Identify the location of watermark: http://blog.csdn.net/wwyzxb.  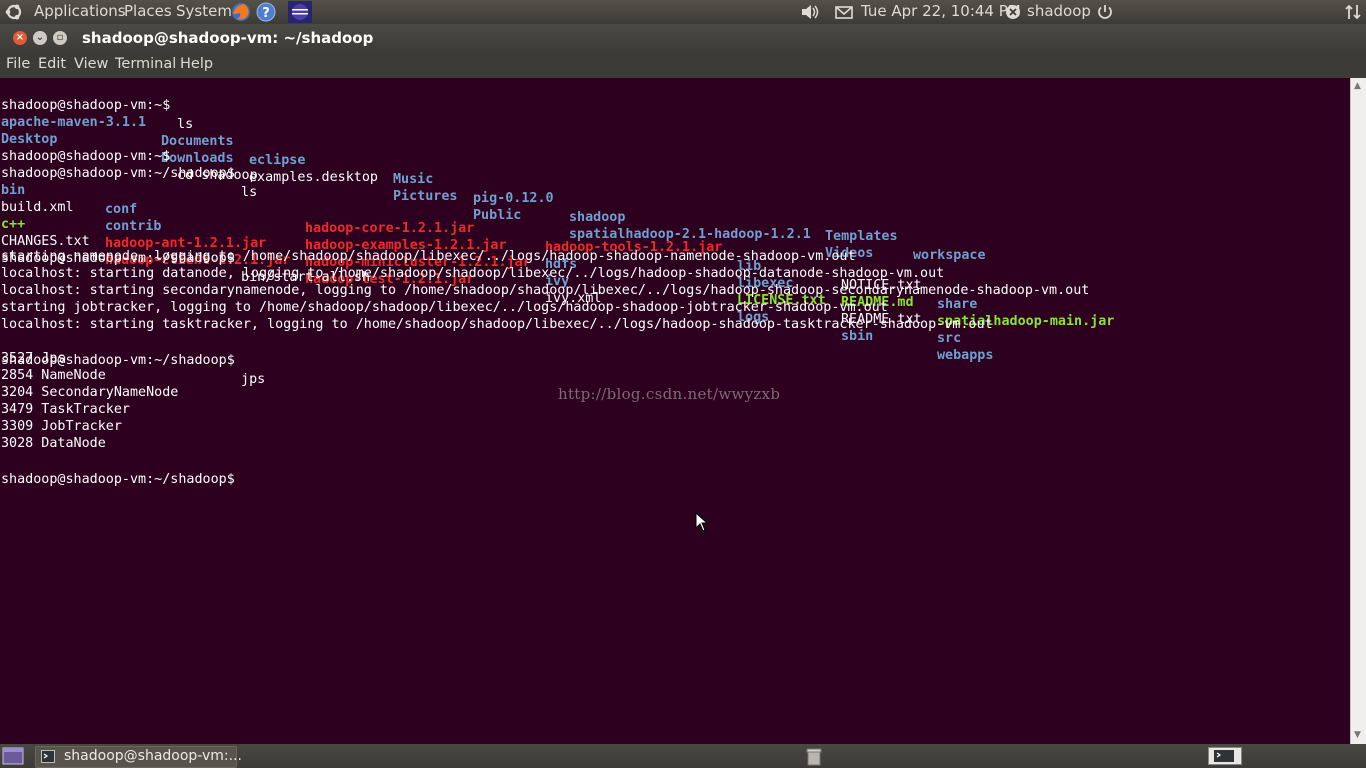
(669, 394).